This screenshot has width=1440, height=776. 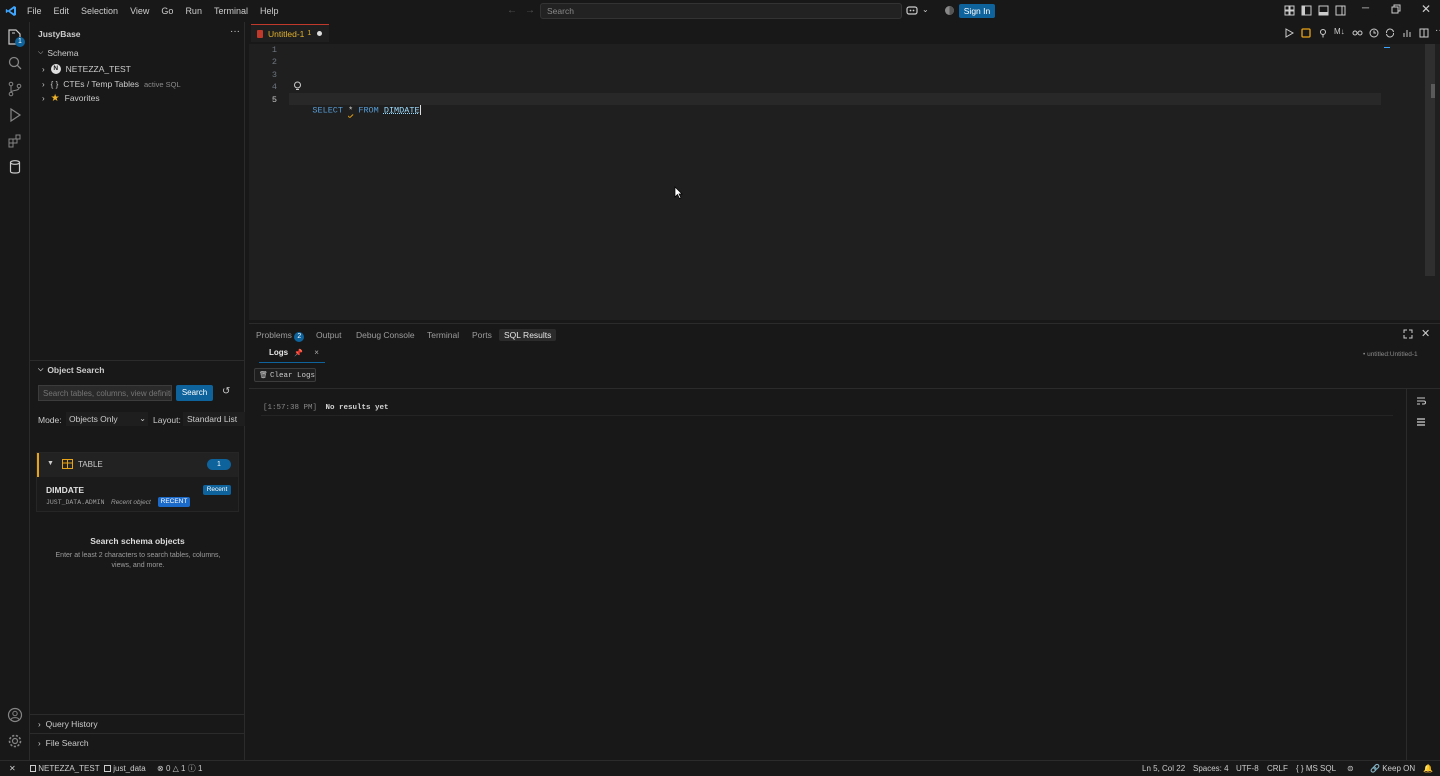 I want to click on split-editor-icon, so click(x=1424, y=33).